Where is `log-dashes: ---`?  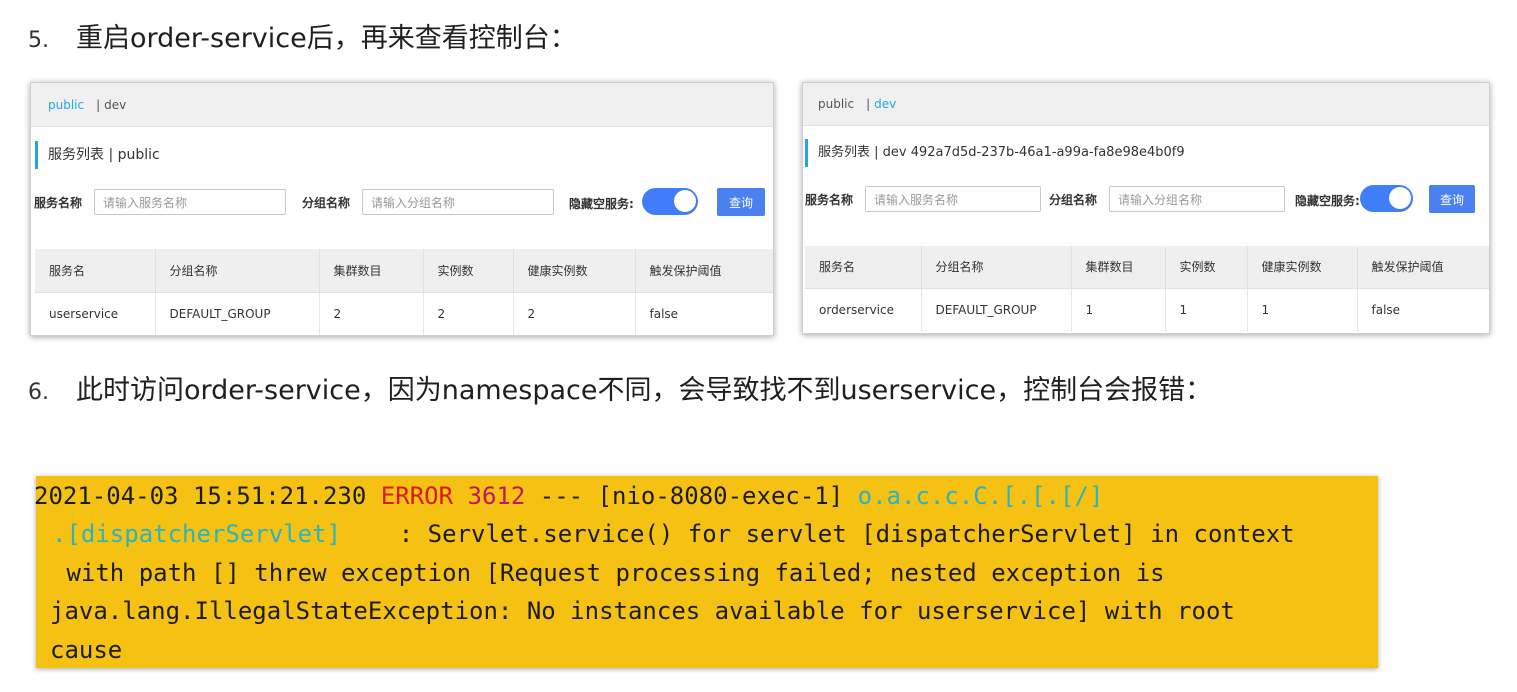
log-dashes: --- is located at coordinates (561, 496).